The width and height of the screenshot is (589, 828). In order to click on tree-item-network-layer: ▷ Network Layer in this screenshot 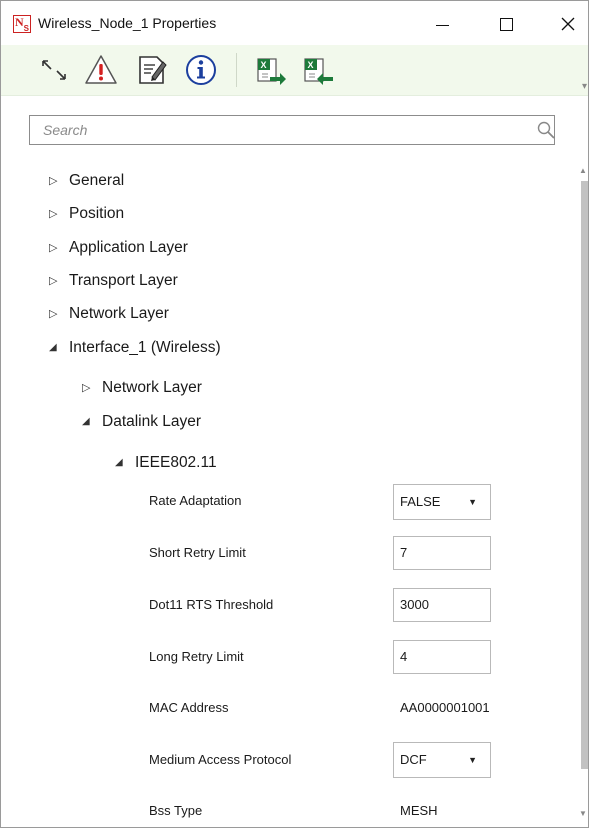, I will do `click(109, 314)`.